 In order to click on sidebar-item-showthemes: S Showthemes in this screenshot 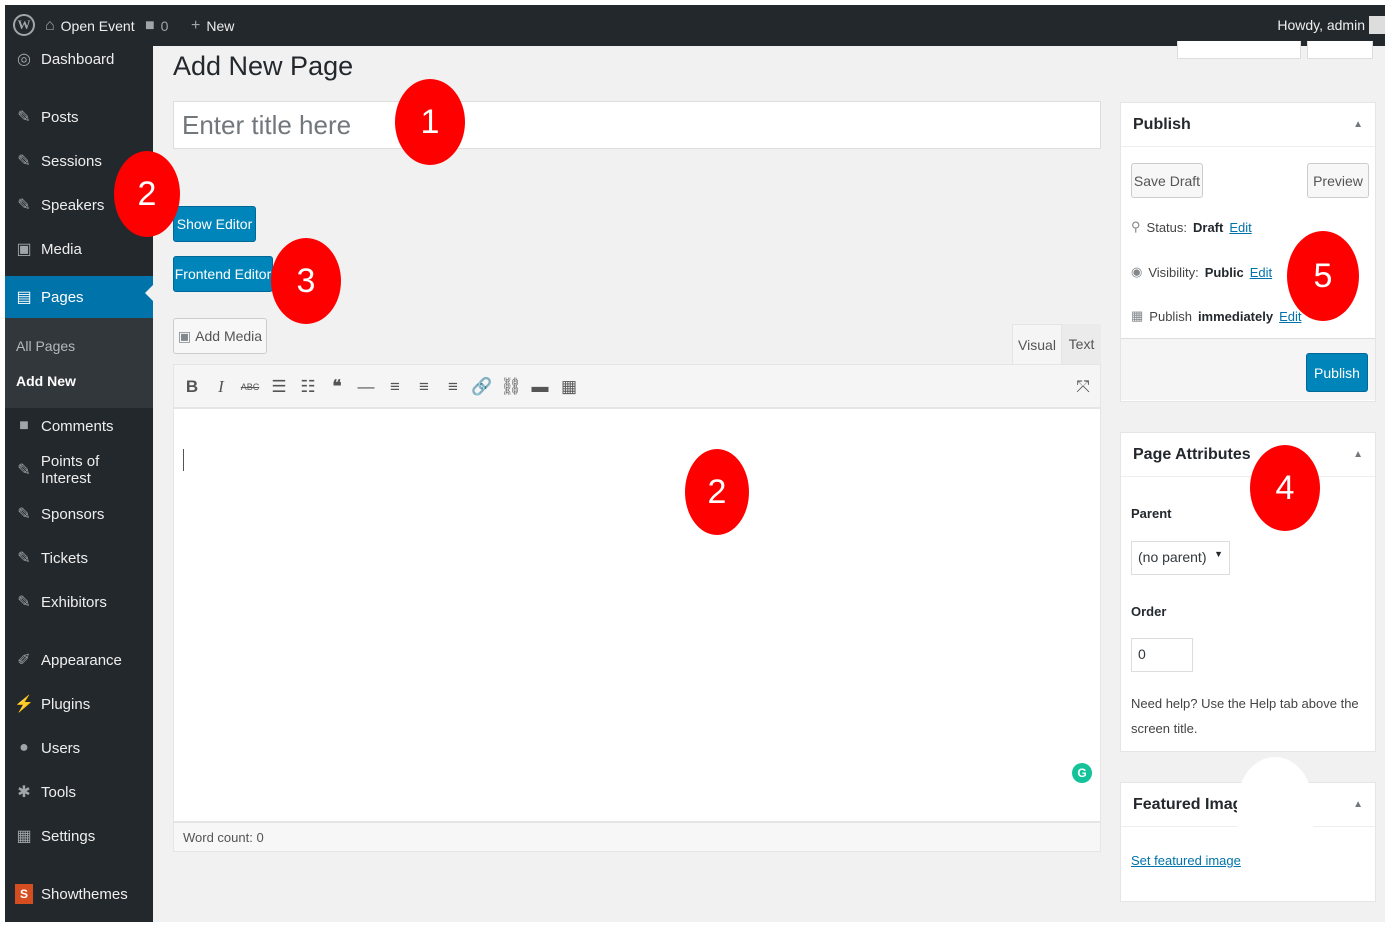, I will do `click(79, 894)`.